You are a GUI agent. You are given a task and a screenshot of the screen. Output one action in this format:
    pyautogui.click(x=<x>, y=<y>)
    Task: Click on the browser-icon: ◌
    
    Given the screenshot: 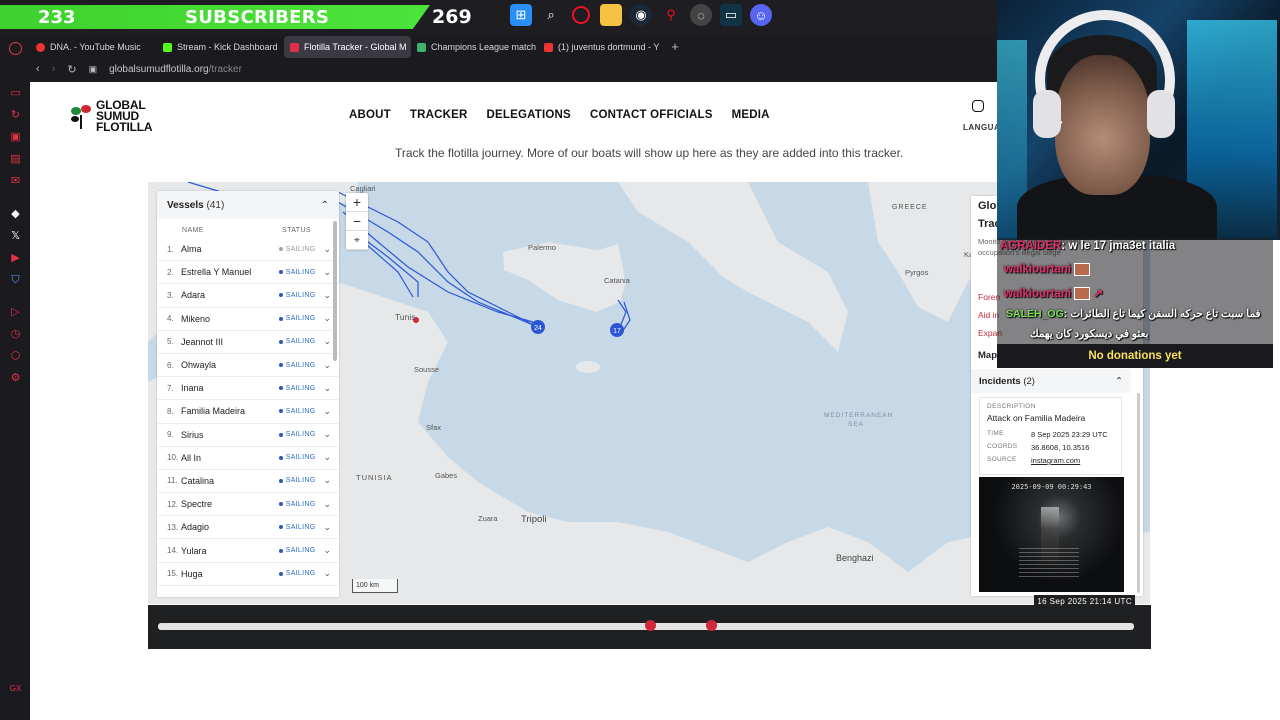 What is the action you would take?
    pyautogui.click(x=701, y=15)
    